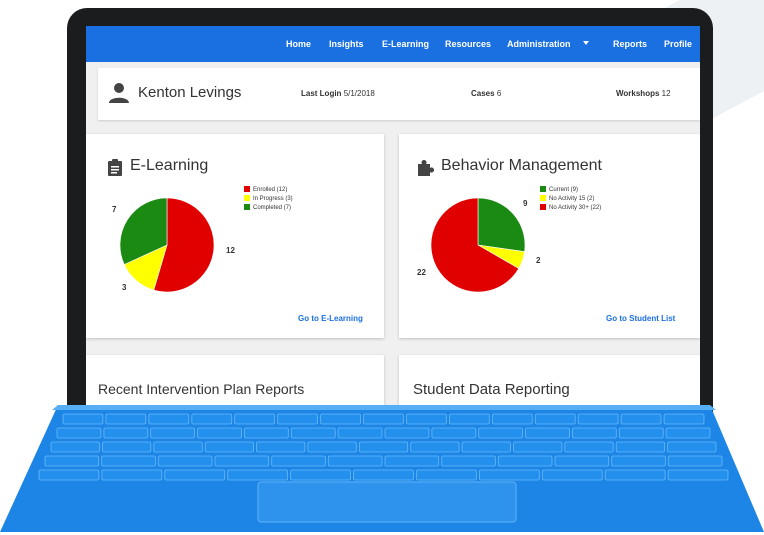 The width and height of the screenshot is (764, 535). I want to click on elearning-pie-chart, so click(167, 245).